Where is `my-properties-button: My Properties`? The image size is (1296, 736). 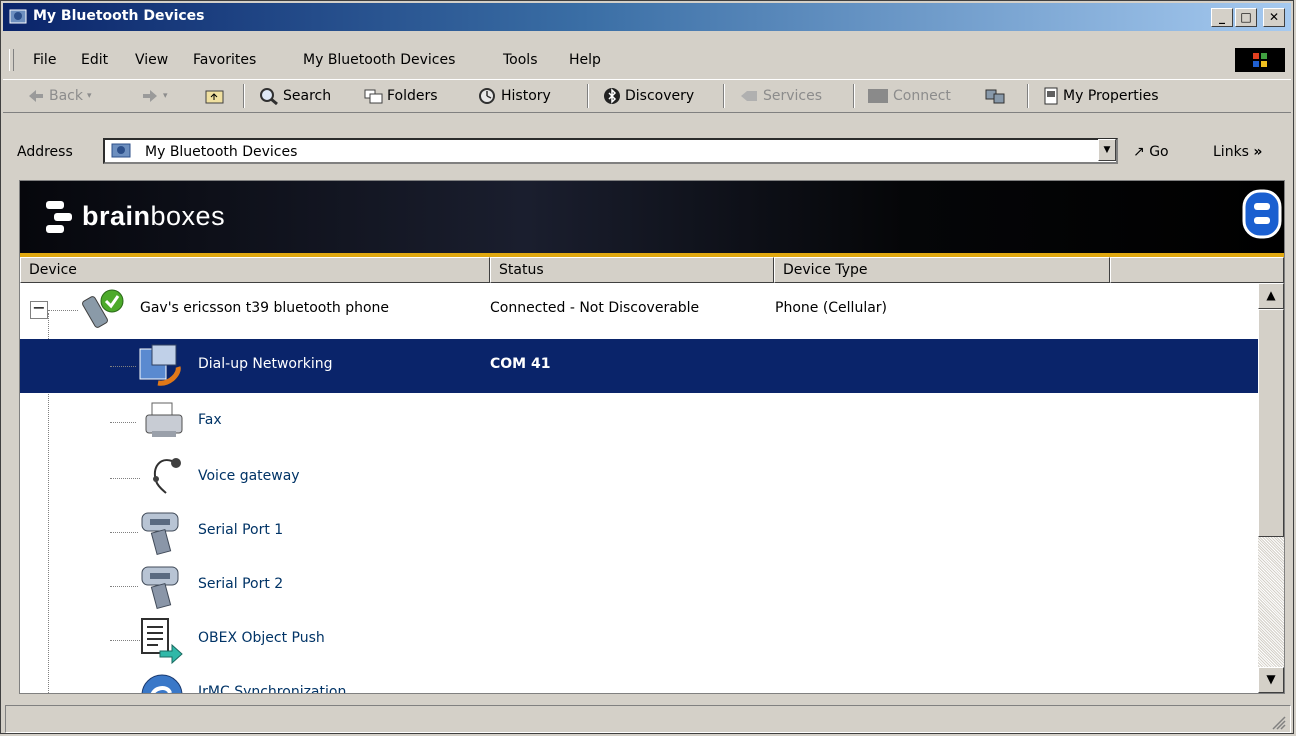 my-properties-button: My Properties is located at coordinates (1101, 96).